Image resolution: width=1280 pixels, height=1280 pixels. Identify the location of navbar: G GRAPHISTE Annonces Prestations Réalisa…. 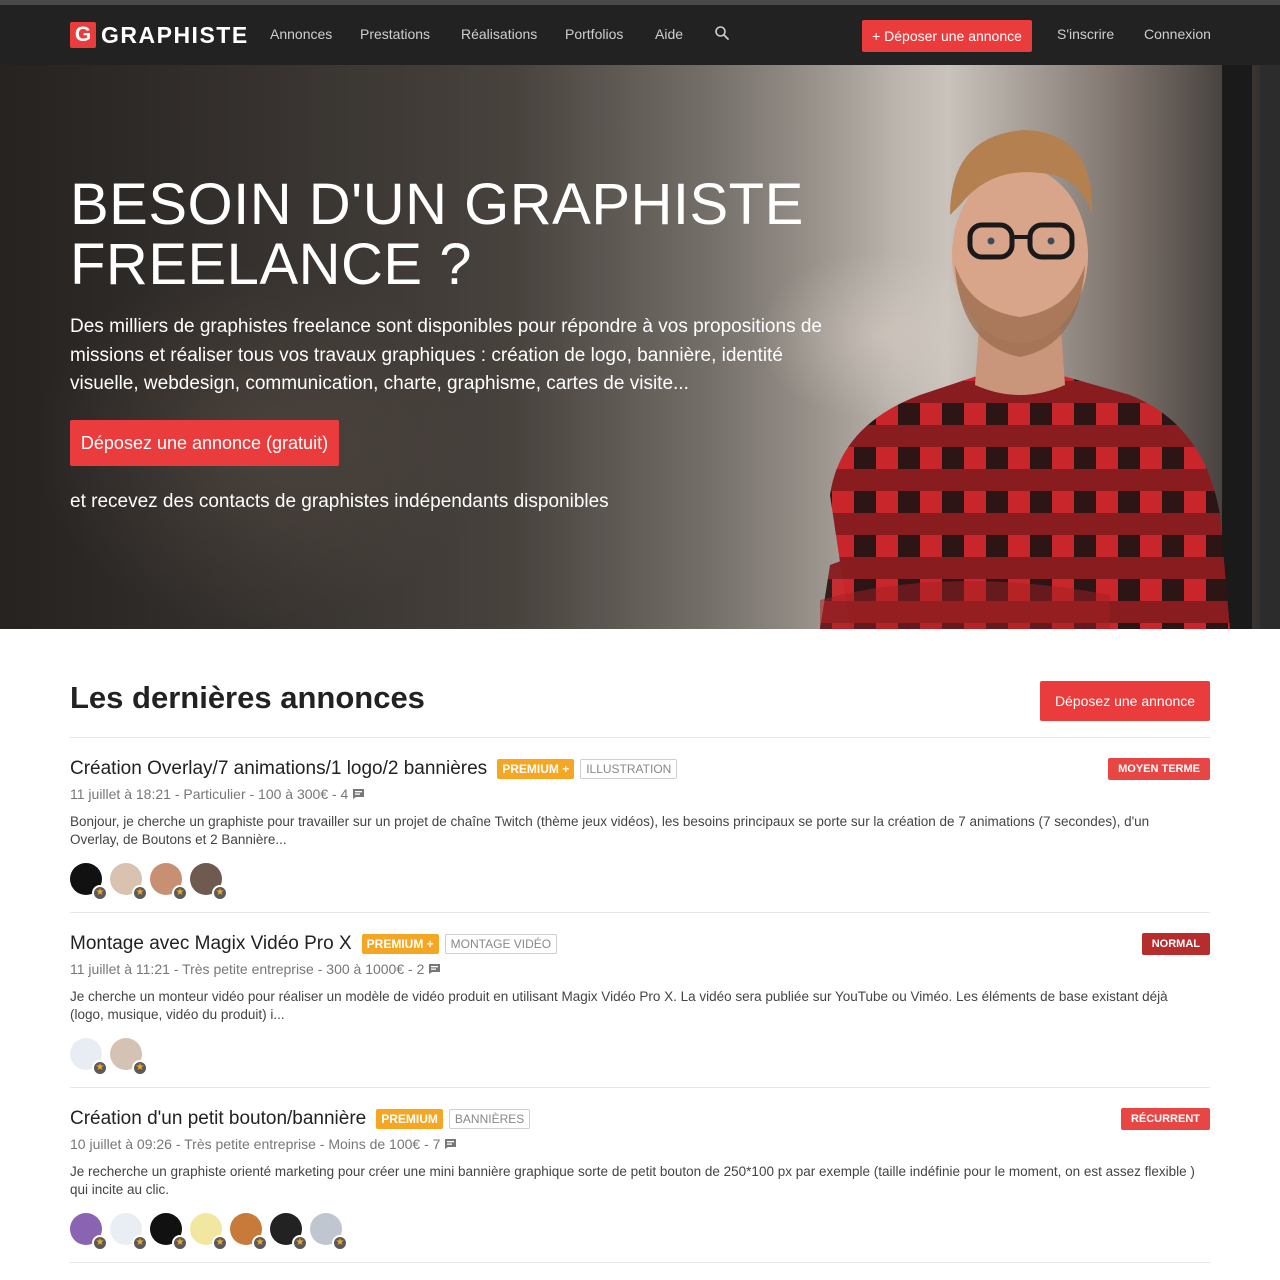
(640, 35).